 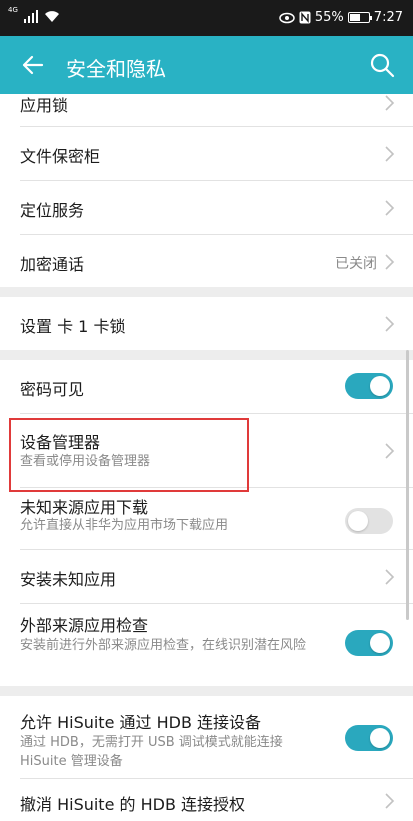 I want to click on row-install-unknown-apps: 安装未知应用, so click(x=206, y=576).